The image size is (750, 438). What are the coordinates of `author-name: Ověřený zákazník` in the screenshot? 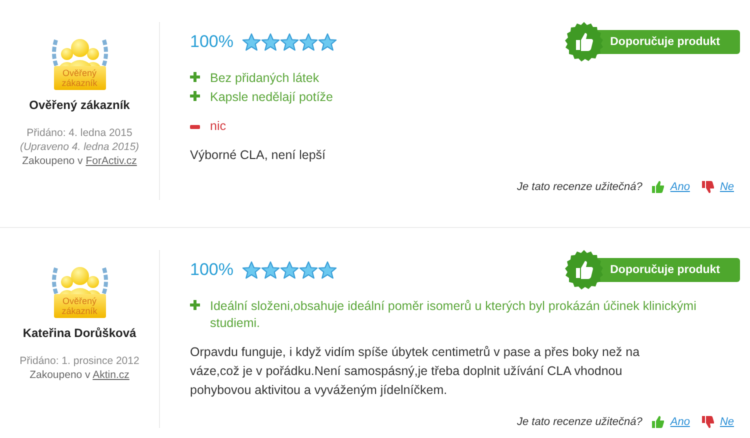 It's located at (79, 105).